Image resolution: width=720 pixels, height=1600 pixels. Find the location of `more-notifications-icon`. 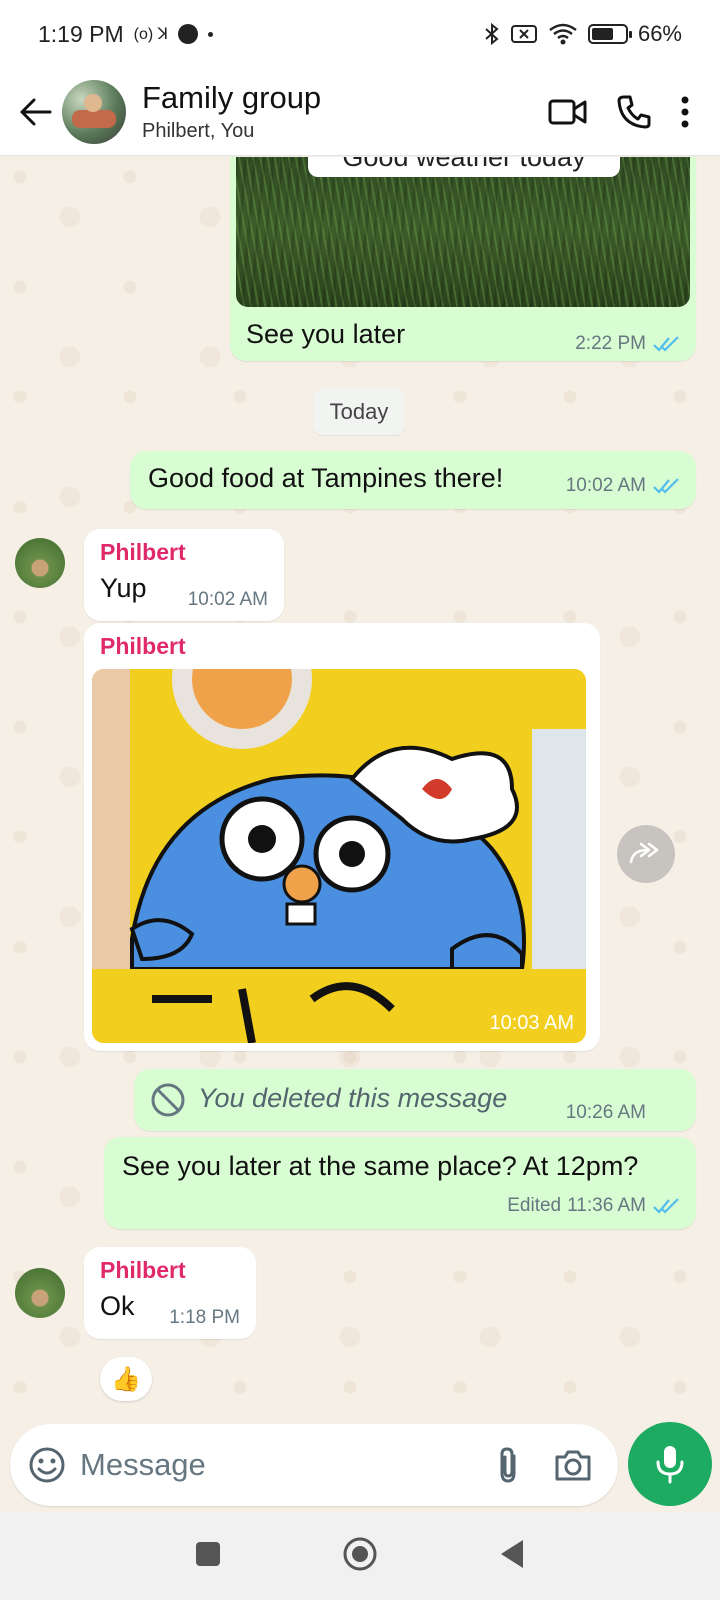

more-notifications-icon is located at coordinates (211, 34).